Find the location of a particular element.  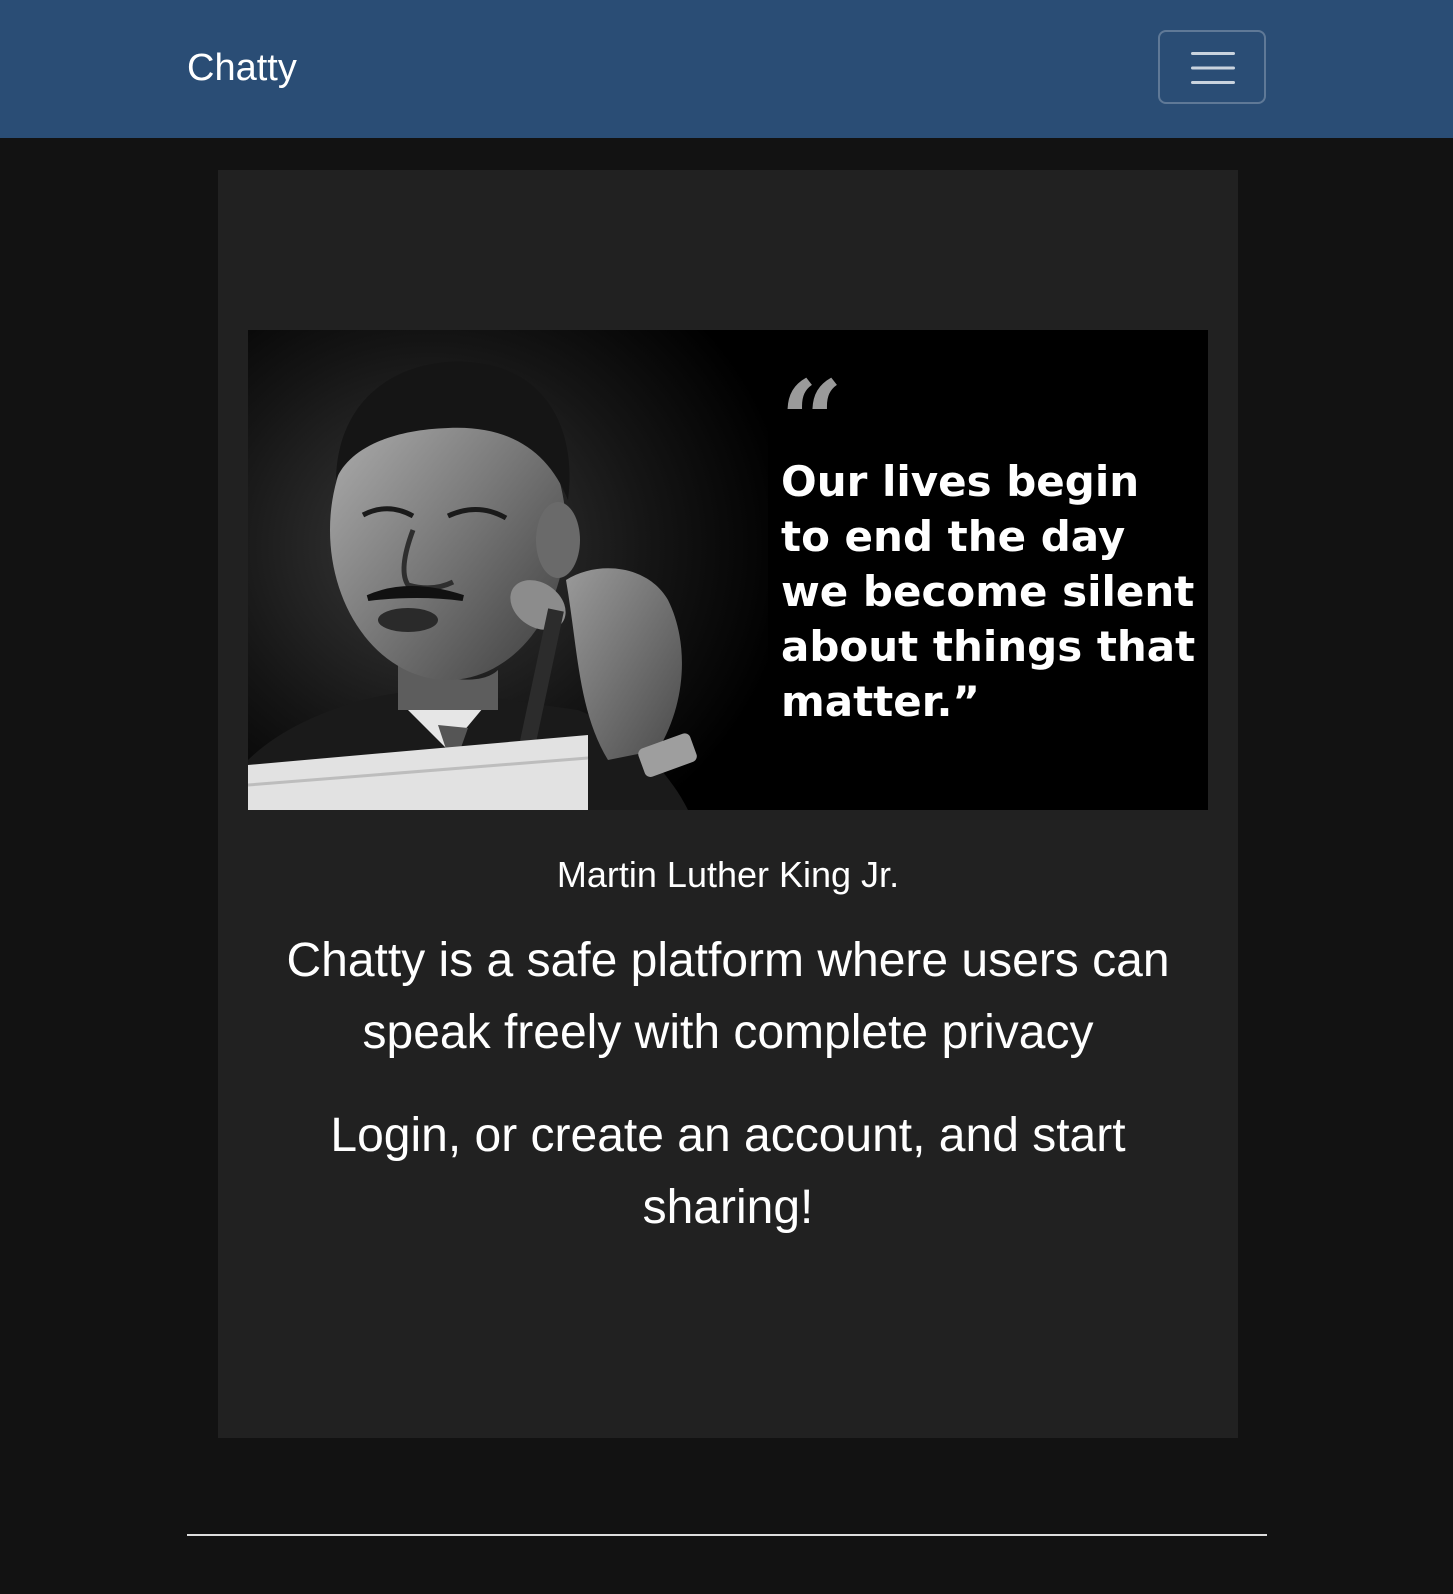

footer-divider is located at coordinates (727, 1535).